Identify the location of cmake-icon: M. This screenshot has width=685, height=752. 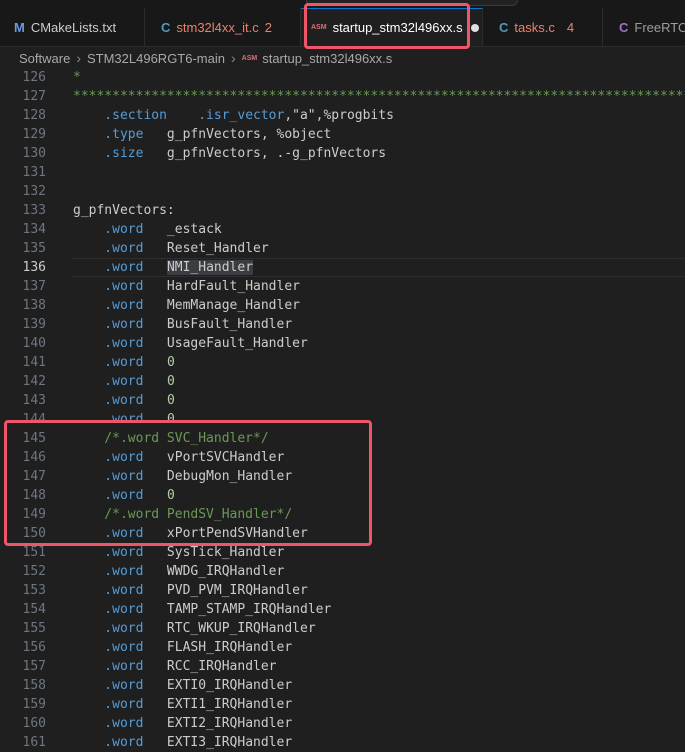
(19, 27).